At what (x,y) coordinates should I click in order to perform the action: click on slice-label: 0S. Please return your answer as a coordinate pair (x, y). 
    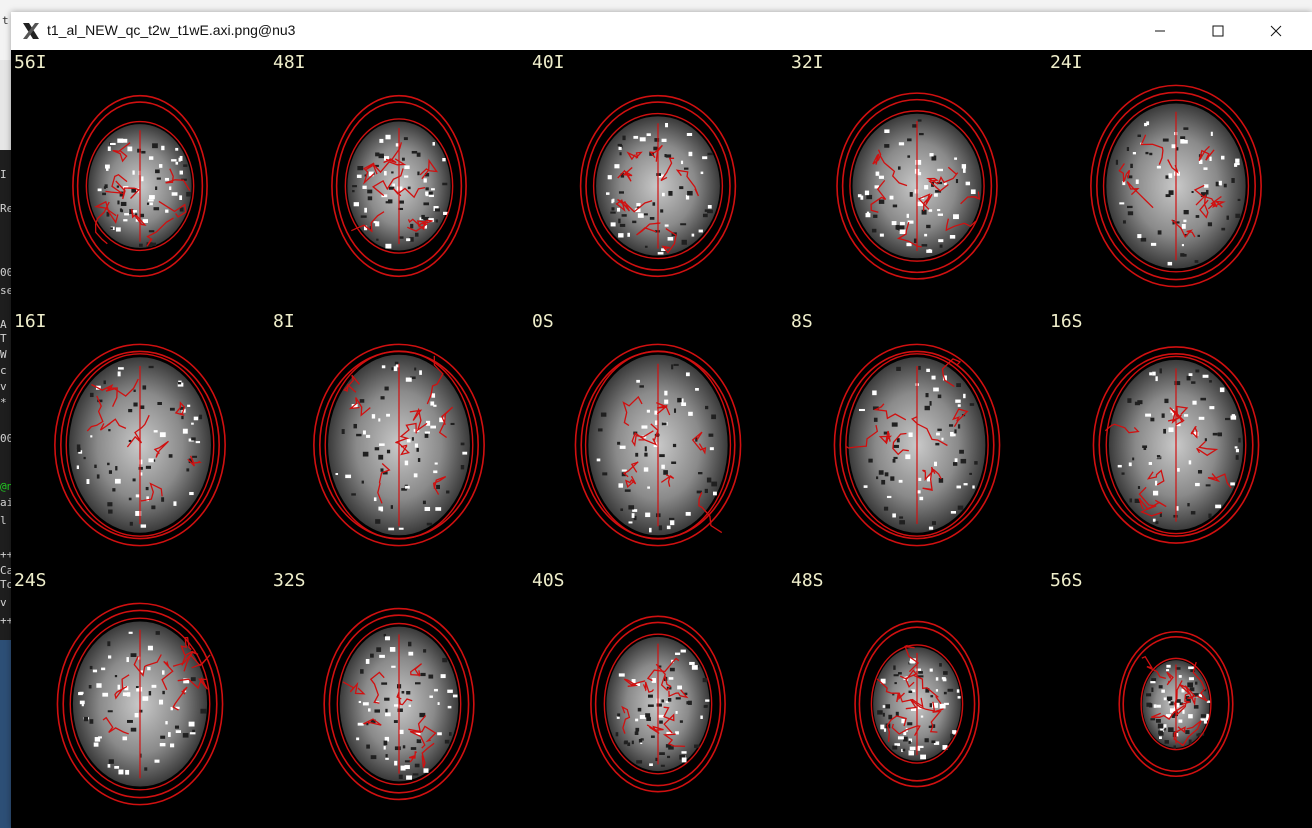
    Looking at the image, I should click on (543, 321).